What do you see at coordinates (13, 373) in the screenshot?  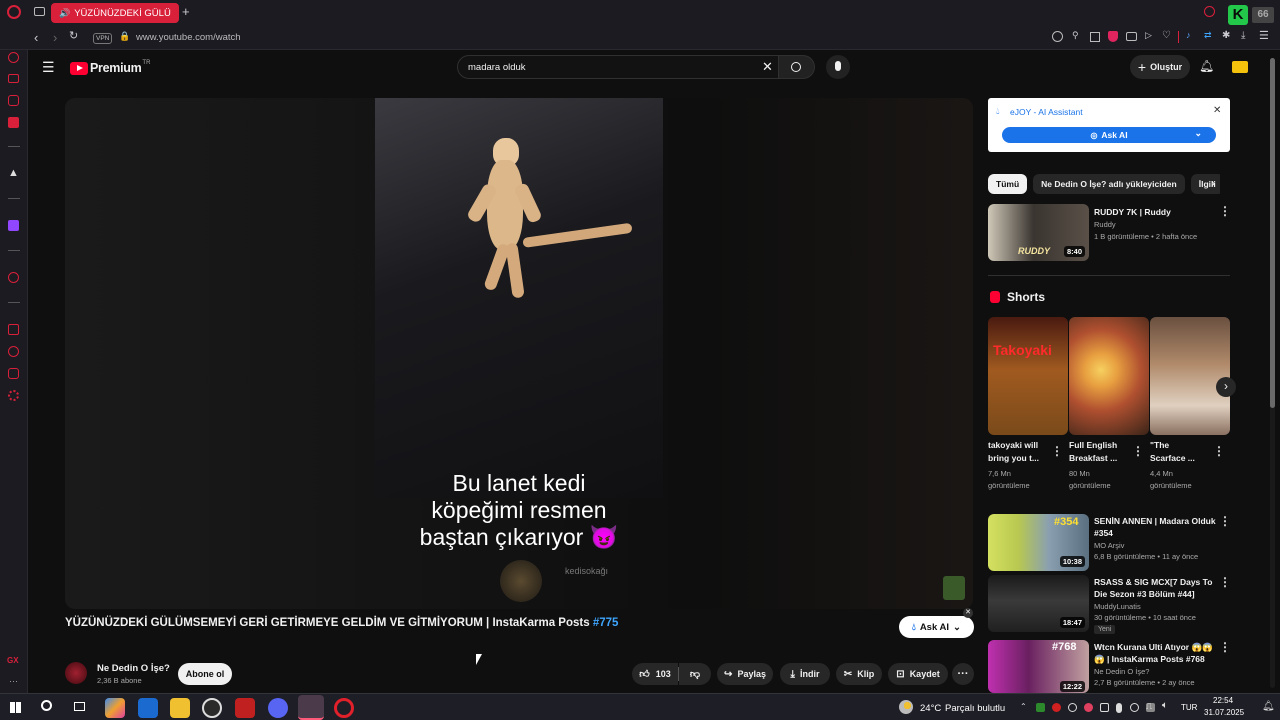 I see `sidebar-extensions-icon` at bounding box center [13, 373].